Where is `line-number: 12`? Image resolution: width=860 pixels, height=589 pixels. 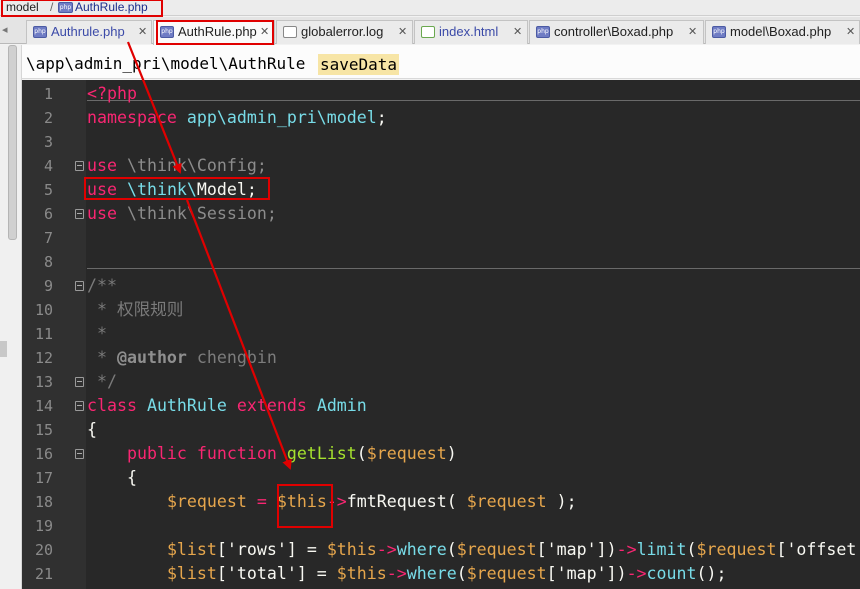 line-number: 12 is located at coordinates (43, 358).